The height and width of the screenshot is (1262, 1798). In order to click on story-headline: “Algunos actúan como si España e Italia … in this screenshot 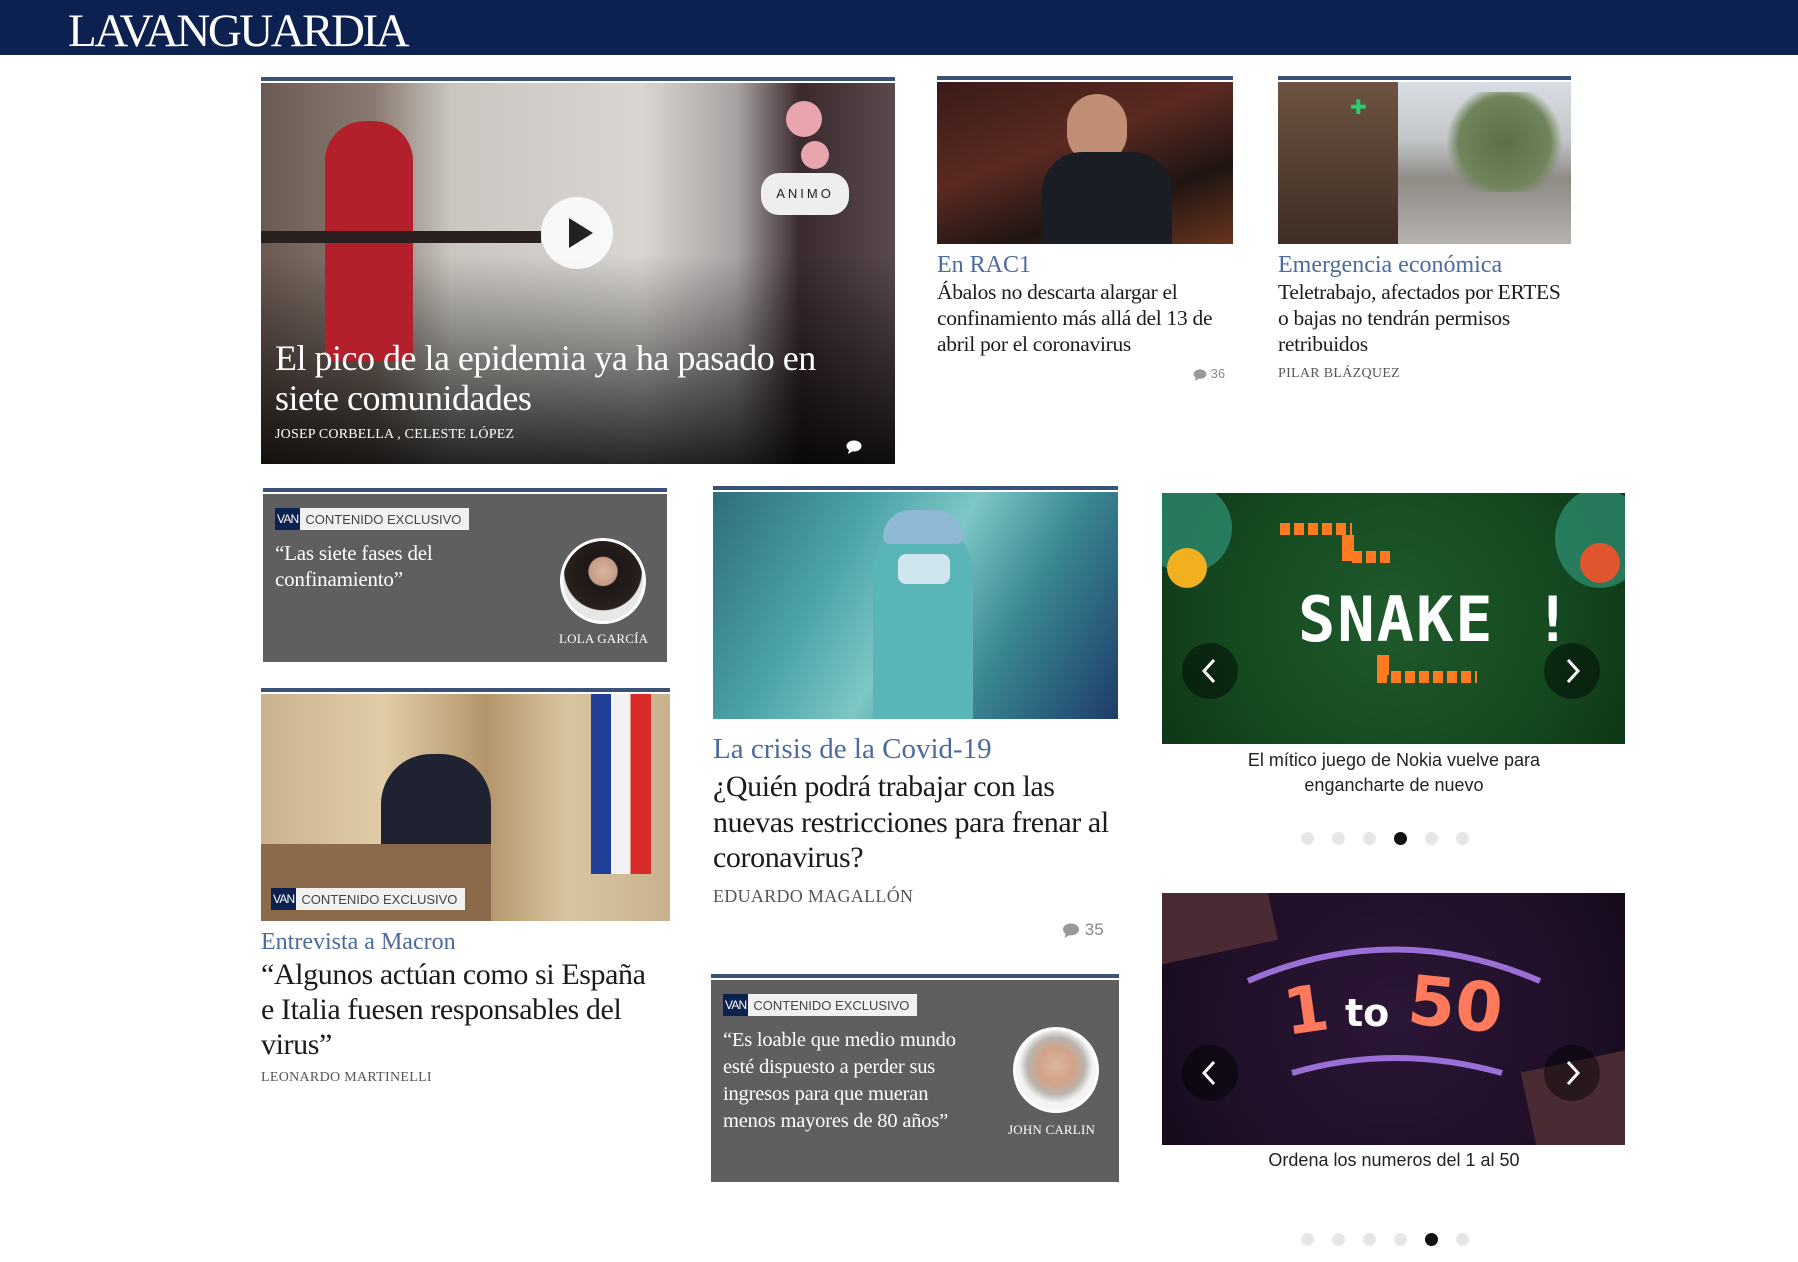, I will do `click(461, 1009)`.